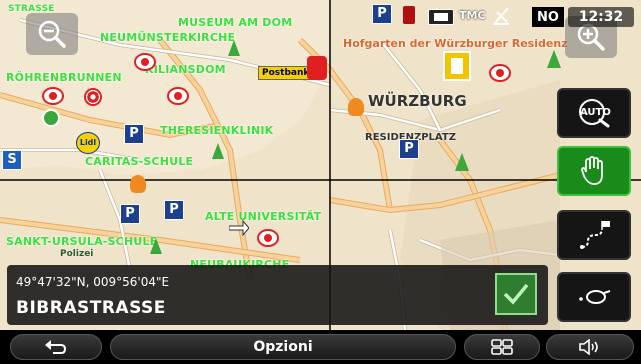 The width and height of the screenshot is (641, 364). I want to click on poi-label-kiliansdom: KILIANSDOM, so click(185, 69).